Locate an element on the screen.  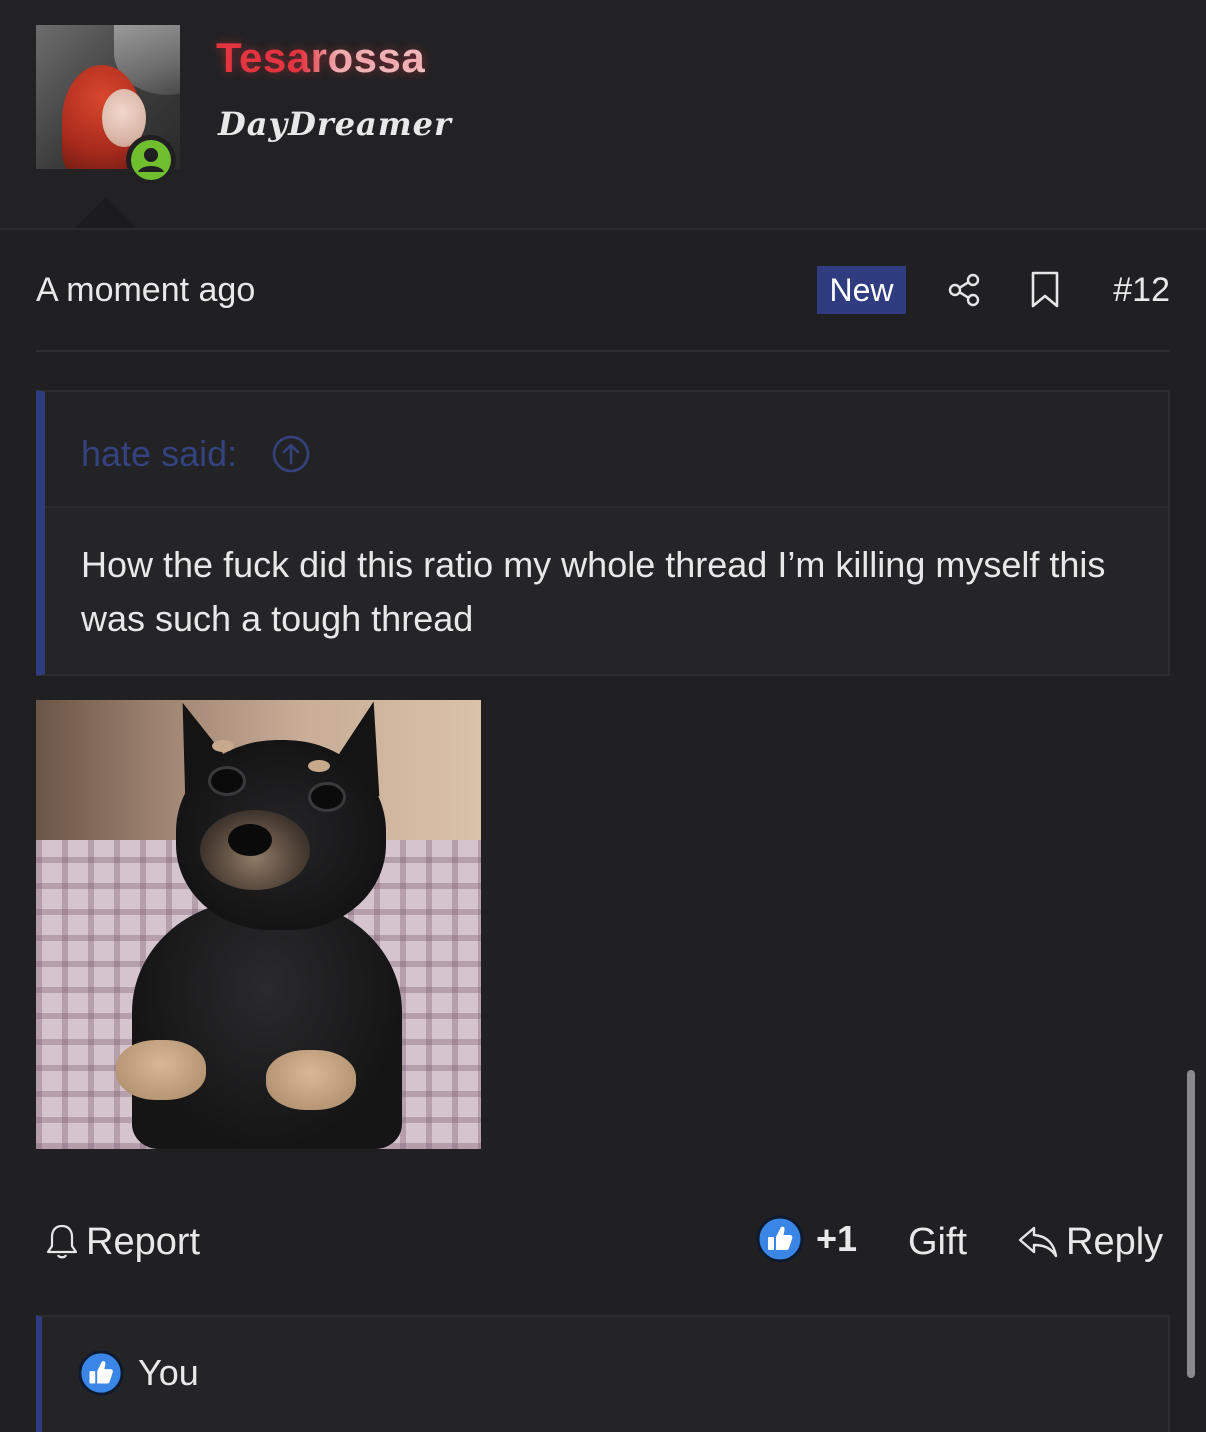
new-badge: New is located at coordinates (861, 290).